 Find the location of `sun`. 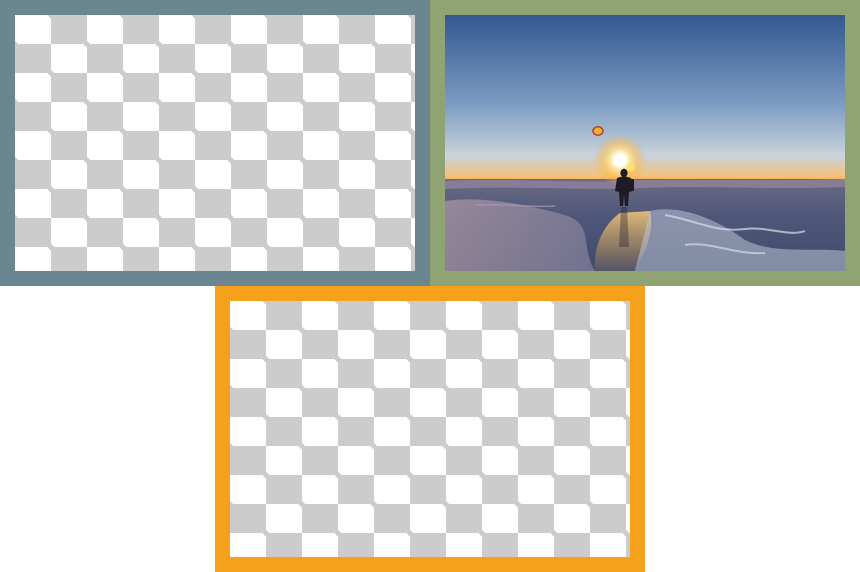

sun is located at coordinates (620, 160).